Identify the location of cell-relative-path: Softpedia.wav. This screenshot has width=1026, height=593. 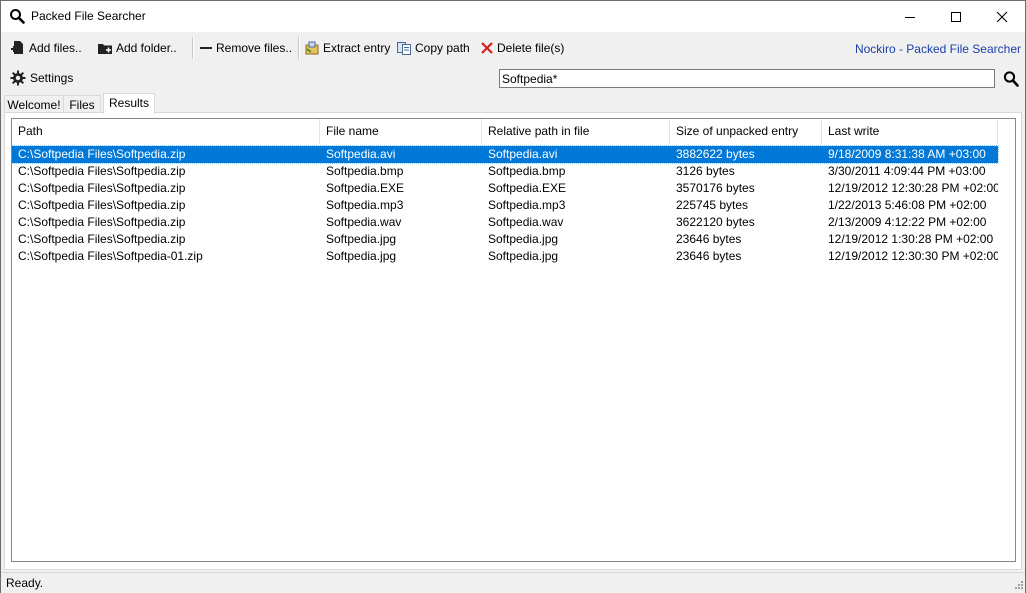
(526, 222).